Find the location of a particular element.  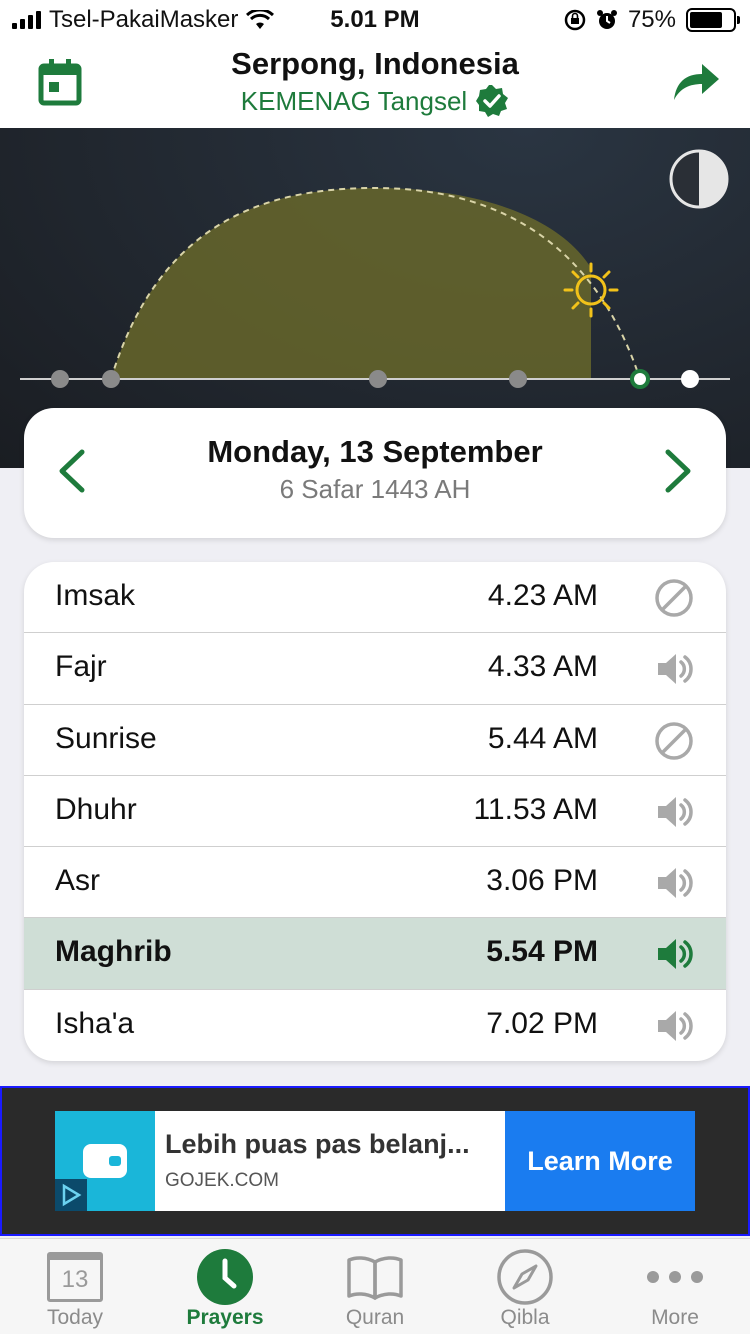

tab-label-today: Today is located at coordinates (75, 1317).